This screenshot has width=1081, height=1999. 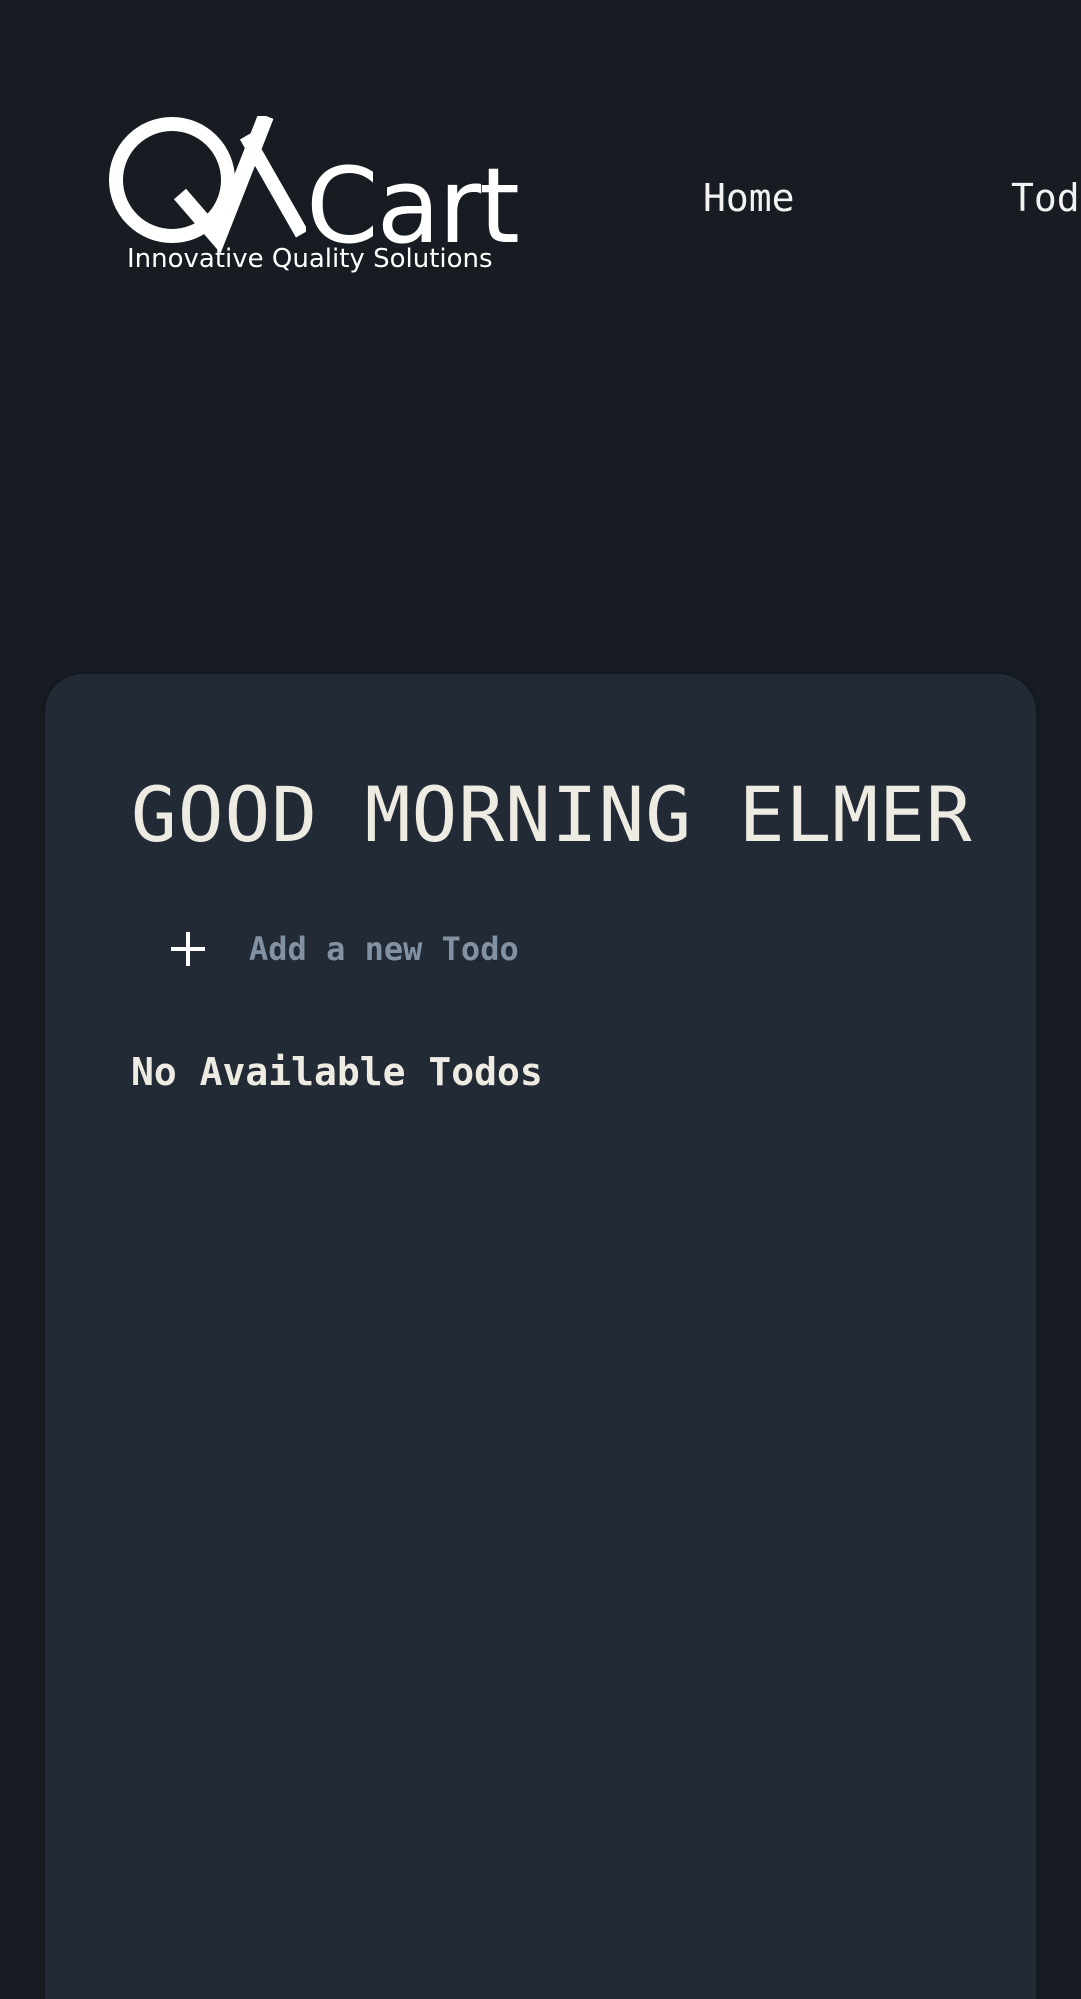 I want to click on logo-tagline: Innovative Quality Solutions, so click(x=310, y=259).